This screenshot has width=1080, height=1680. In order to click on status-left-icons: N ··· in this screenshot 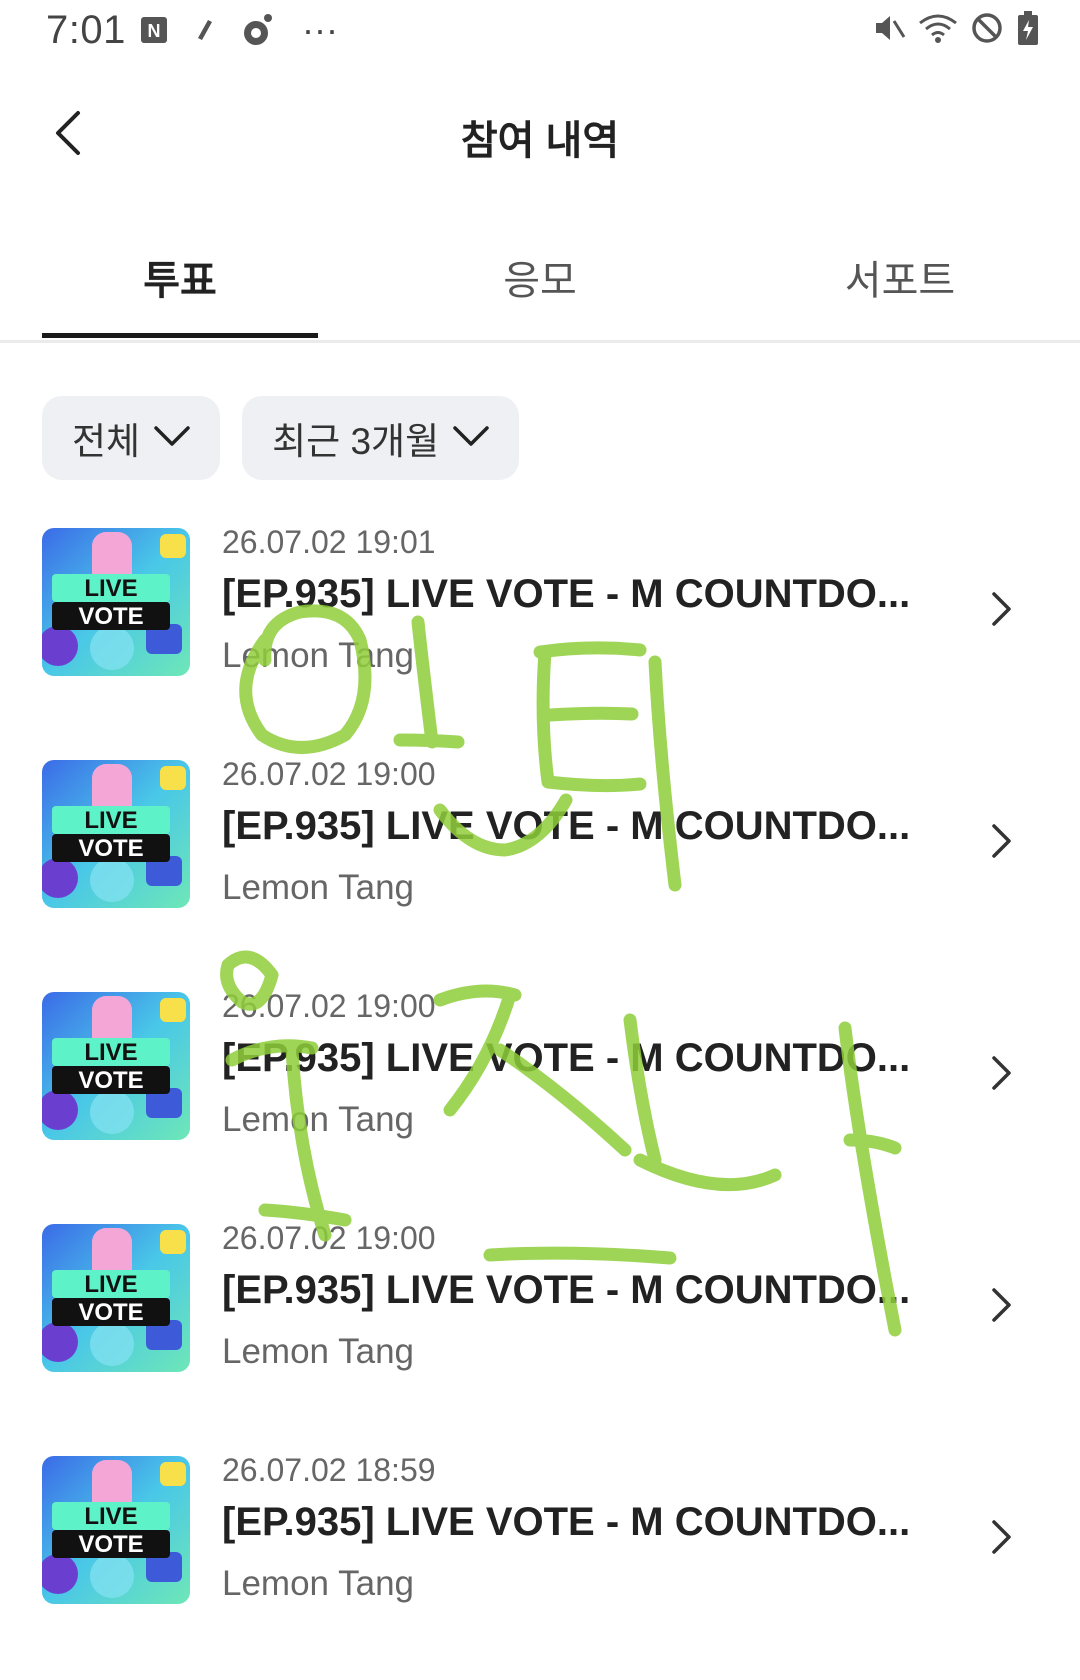, I will do `click(239, 30)`.